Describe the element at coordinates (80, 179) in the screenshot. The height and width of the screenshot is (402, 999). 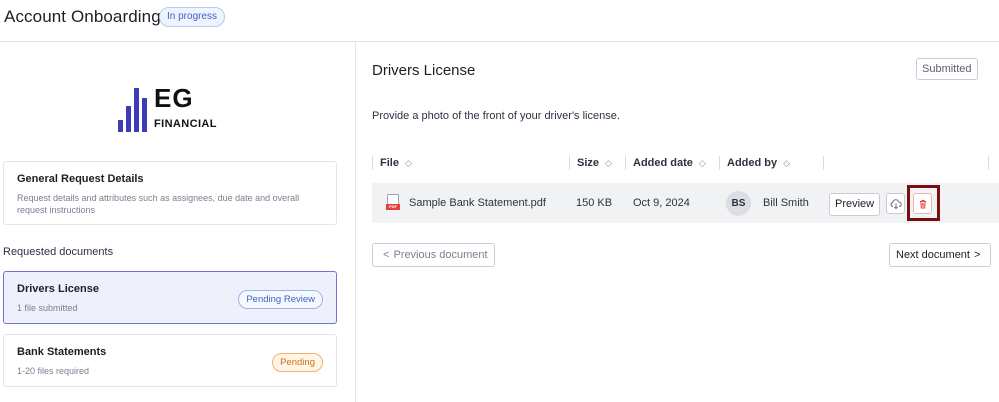
I see `general-request-title: General Request Details` at that location.